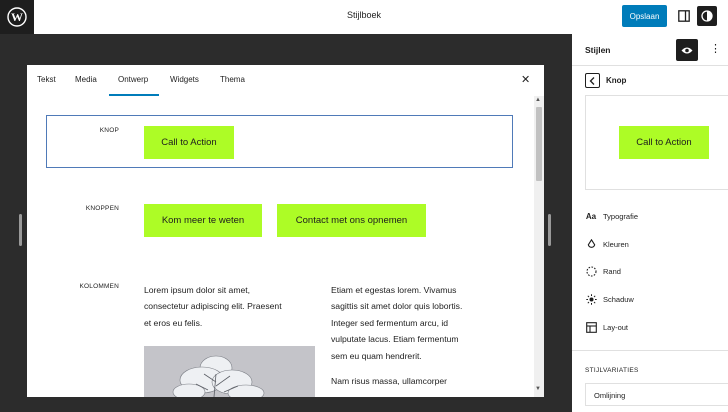 This screenshot has width=728, height=412. Describe the element at coordinates (539, 246) in the screenshot. I see `scrollbar: ▲ ▼` at that location.